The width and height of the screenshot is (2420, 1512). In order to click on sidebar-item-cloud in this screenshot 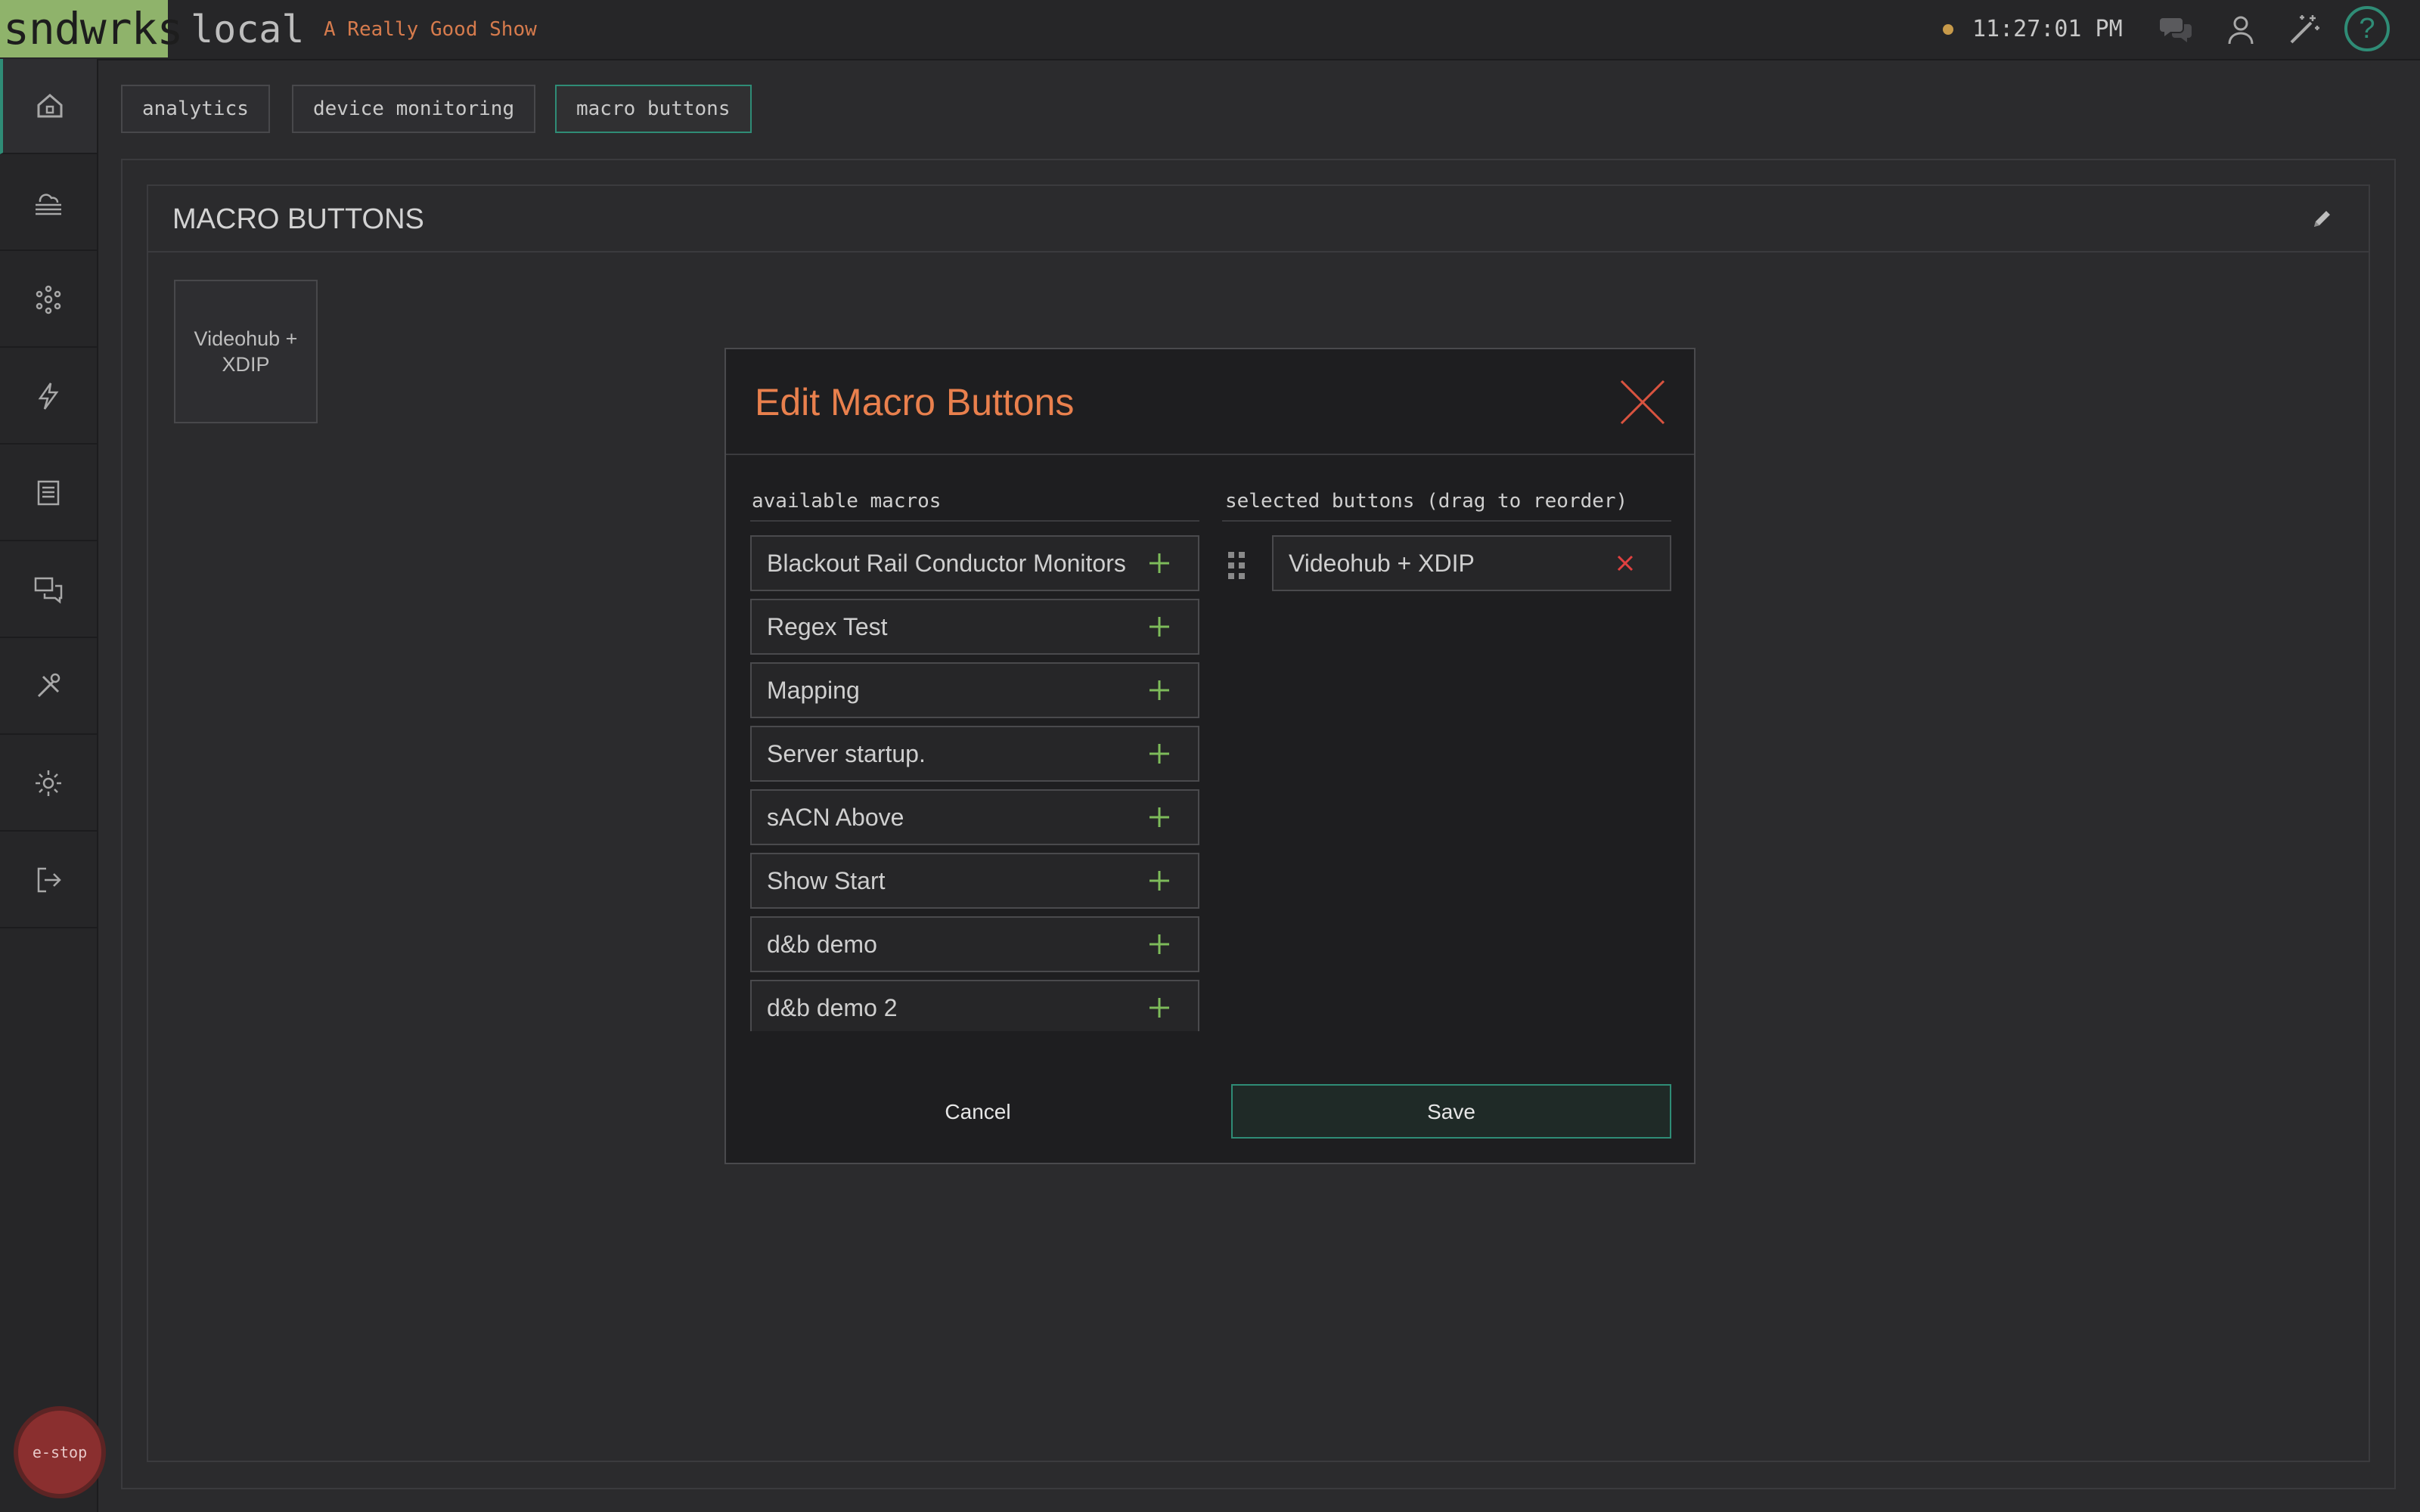, I will do `click(48, 203)`.